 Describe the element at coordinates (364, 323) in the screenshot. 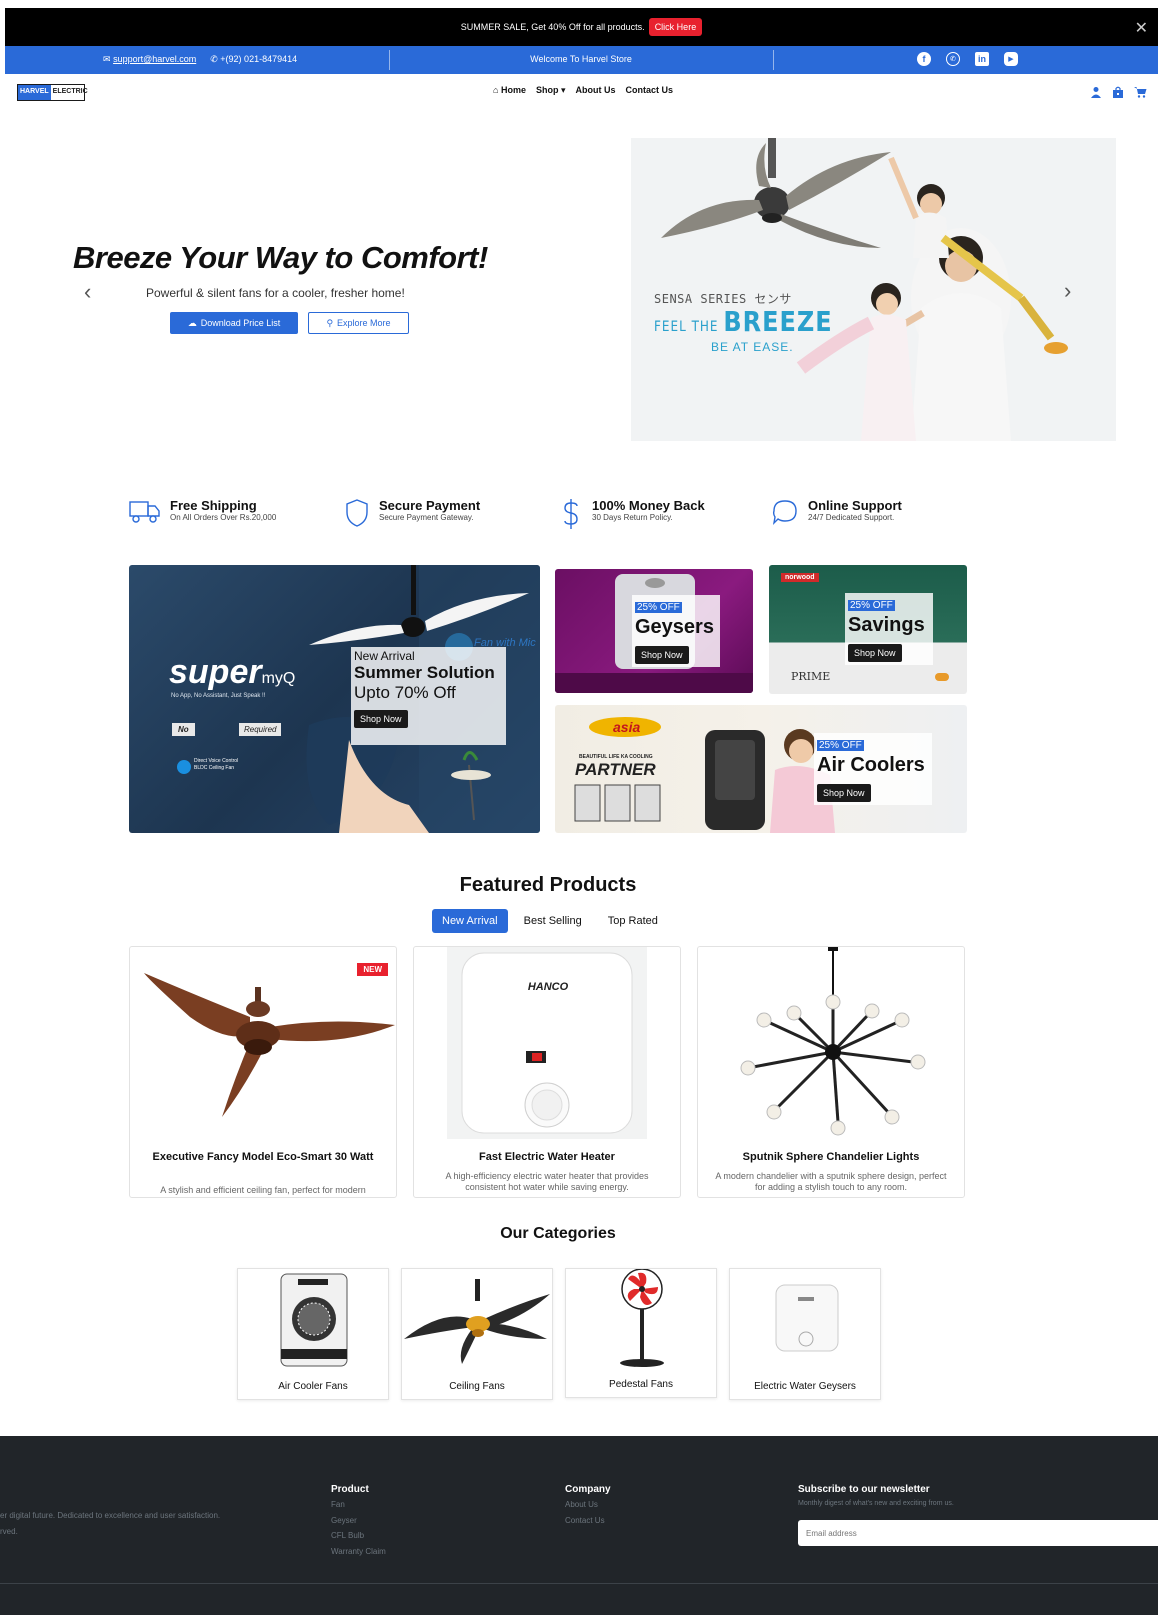

I see `explore-more-label: Explore More` at that location.